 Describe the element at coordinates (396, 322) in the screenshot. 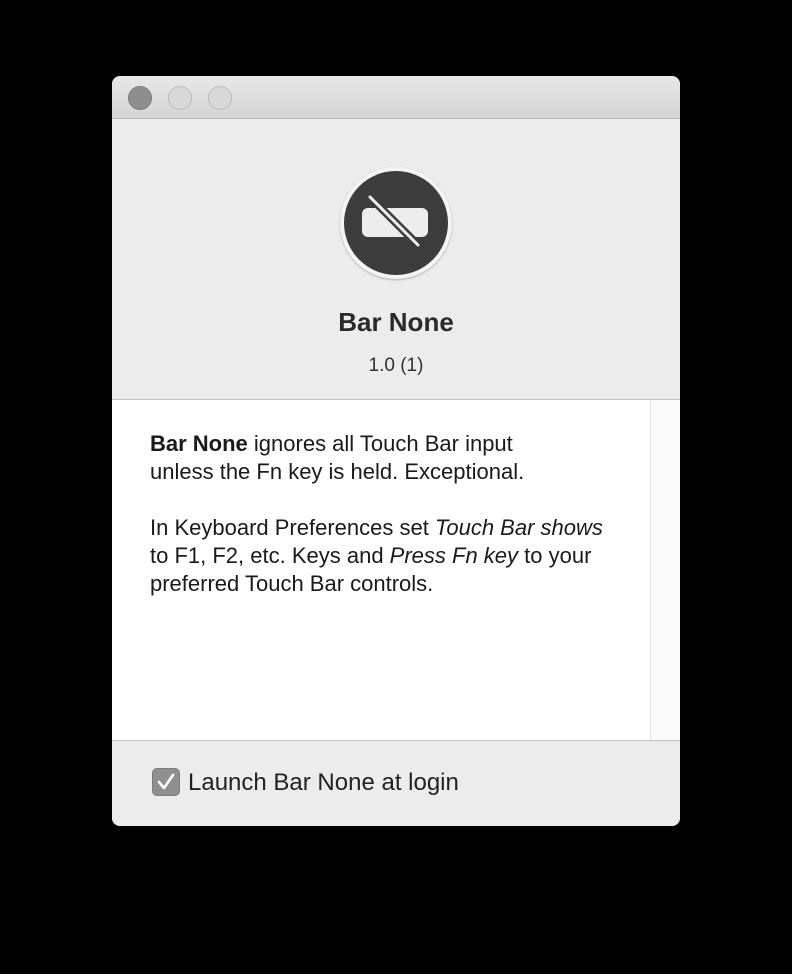

I see `app-name: Bar None` at that location.